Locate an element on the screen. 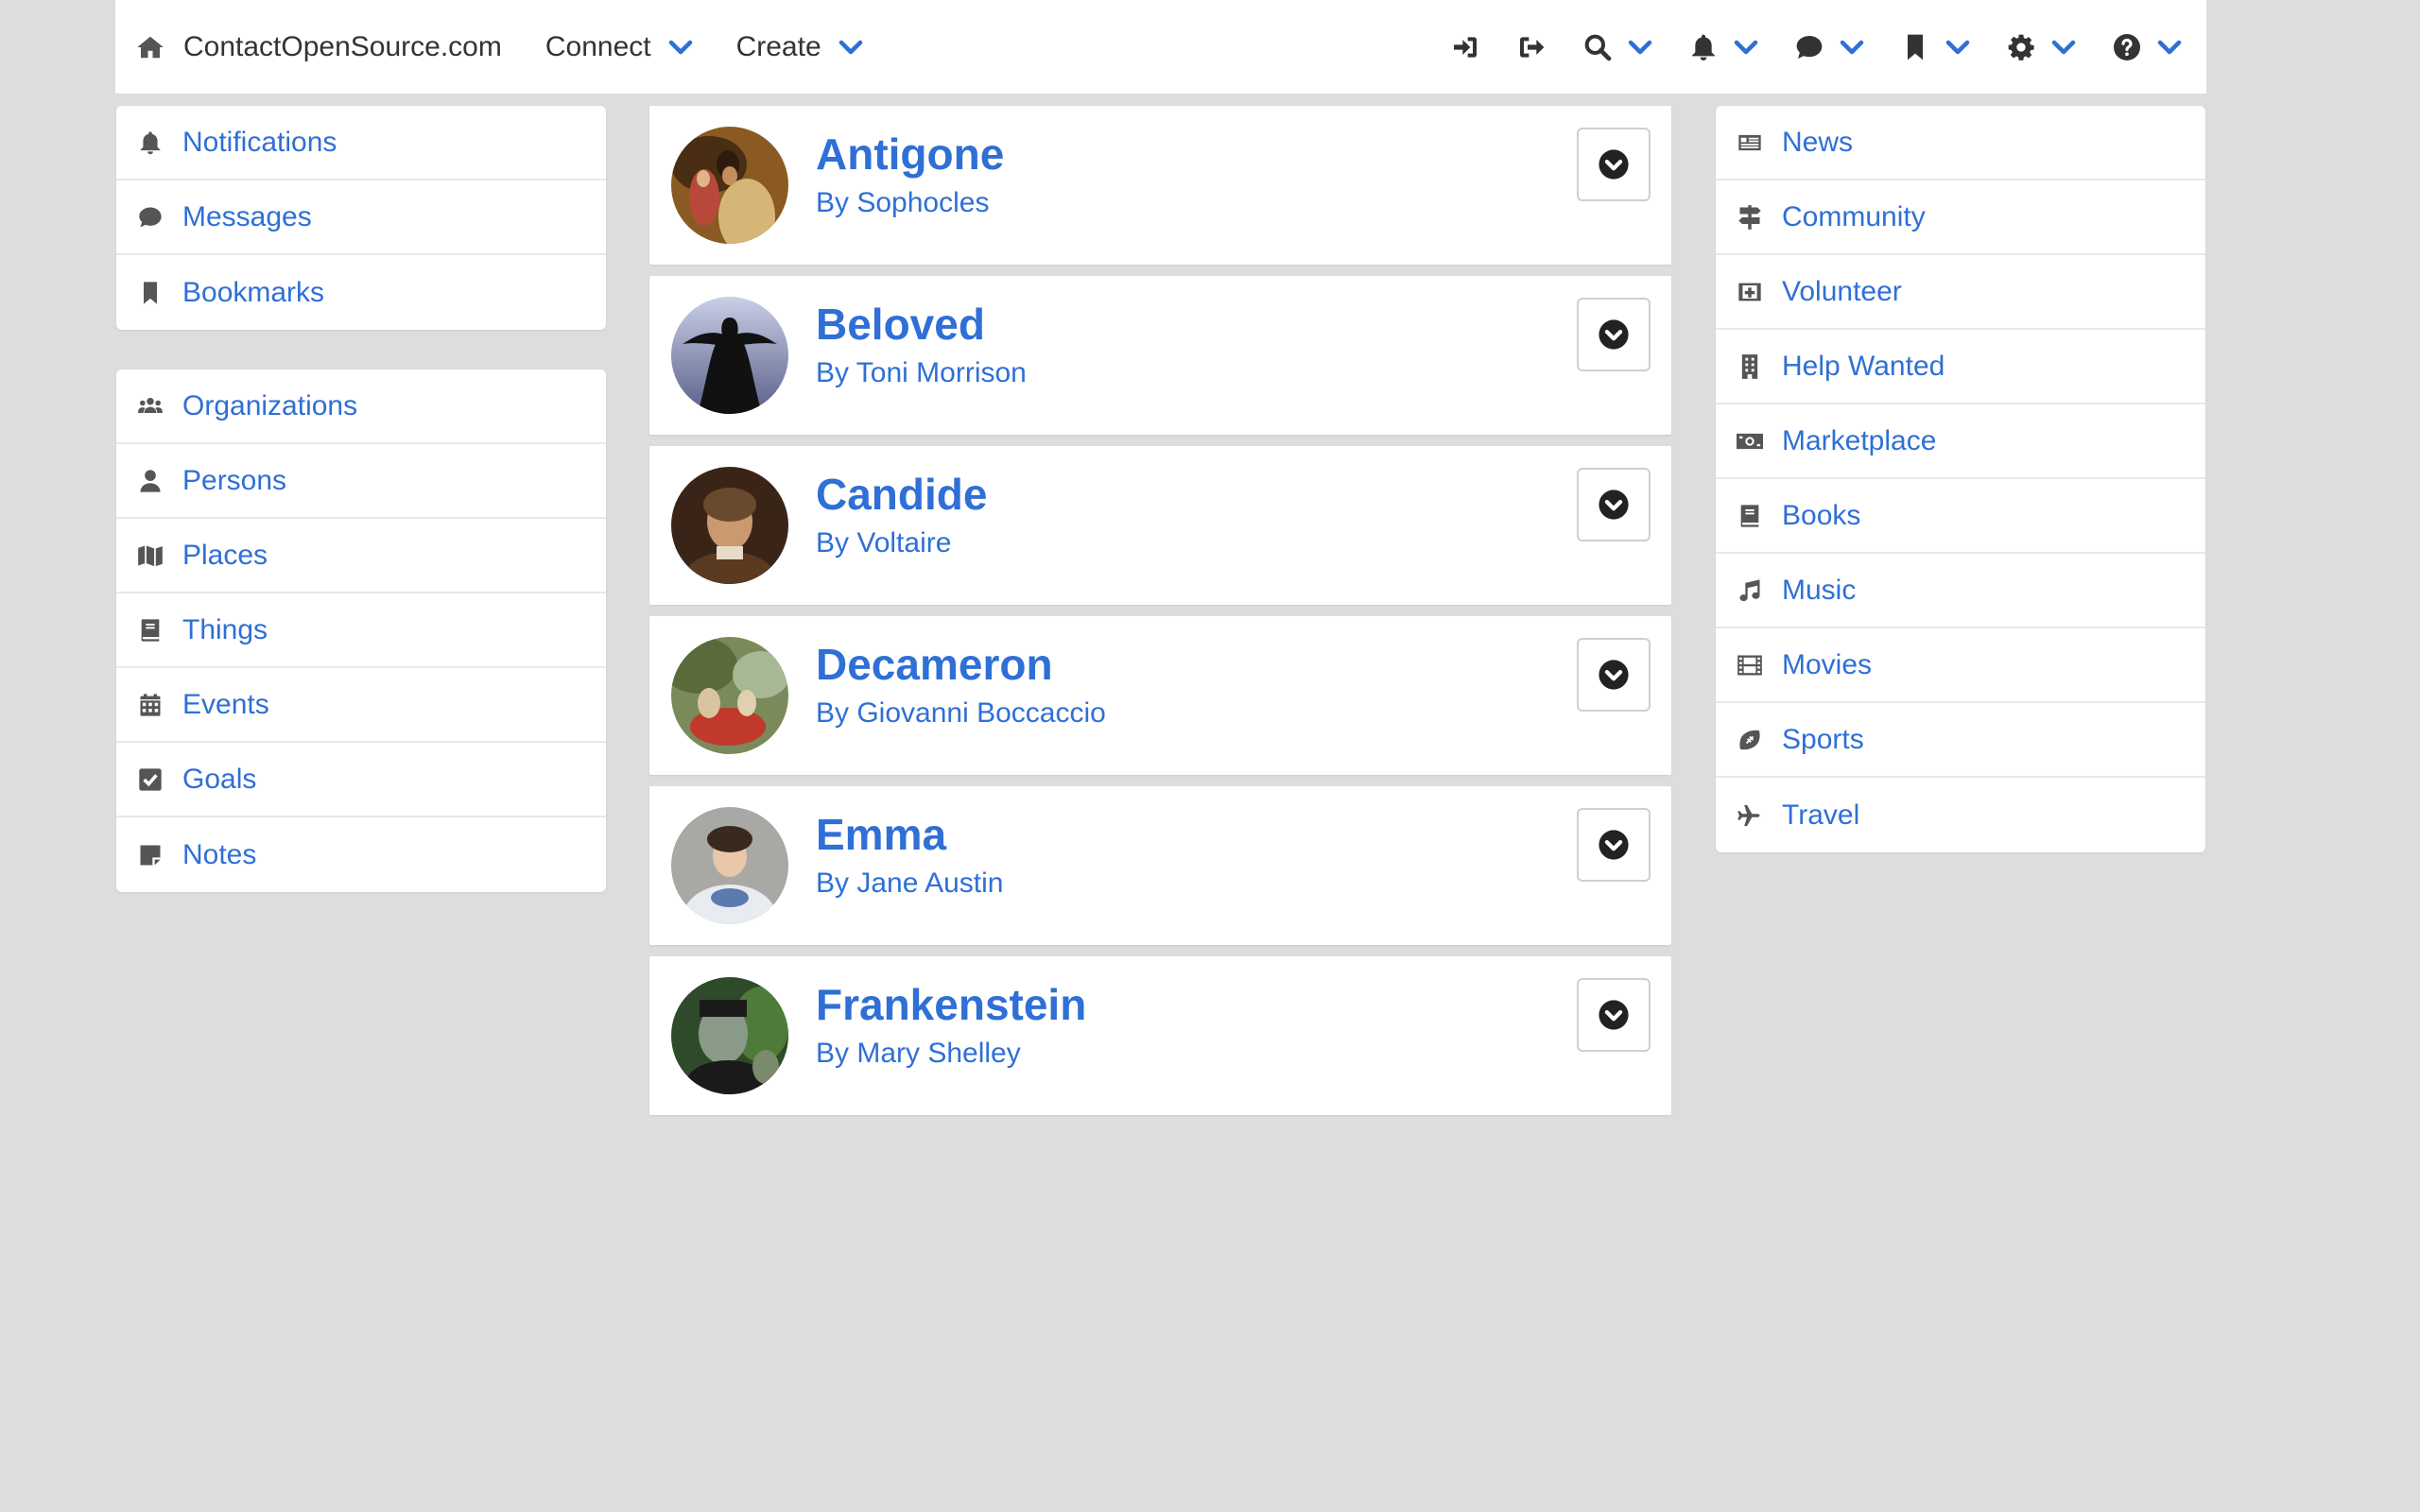 This screenshot has width=2420, height=1512. menu-item-label: Persons is located at coordinates (234, 480).